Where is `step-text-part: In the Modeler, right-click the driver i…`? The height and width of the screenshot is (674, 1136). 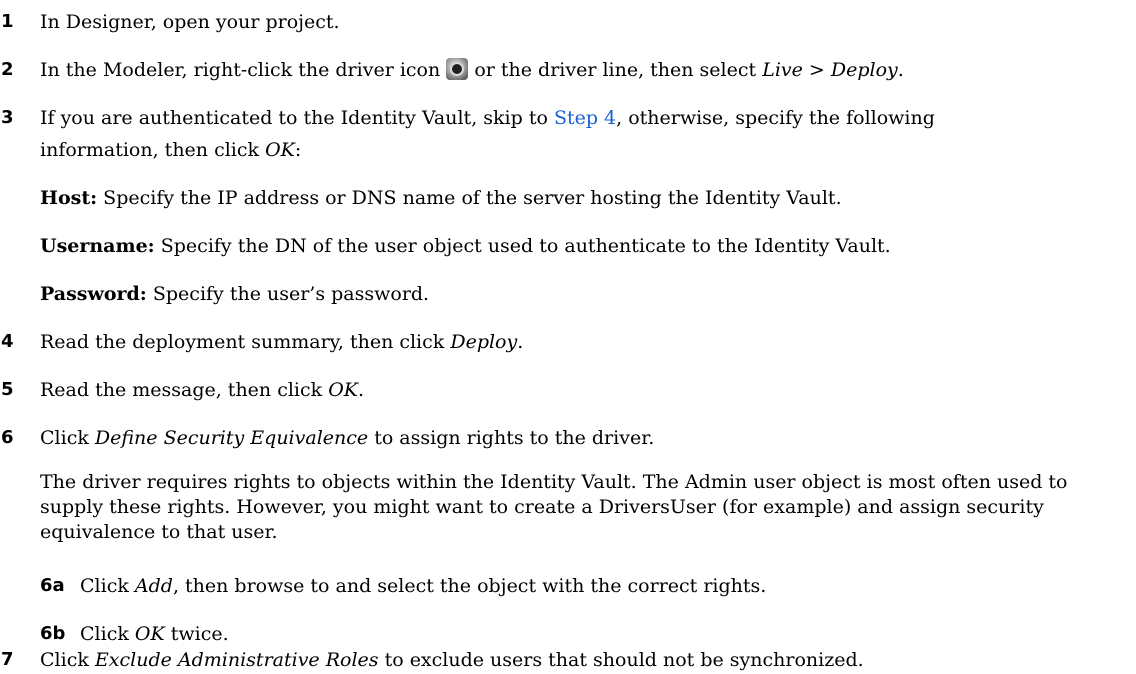 step-text-part: In the Modeler, right-click the driver i… is located at coordinates (240, 70).